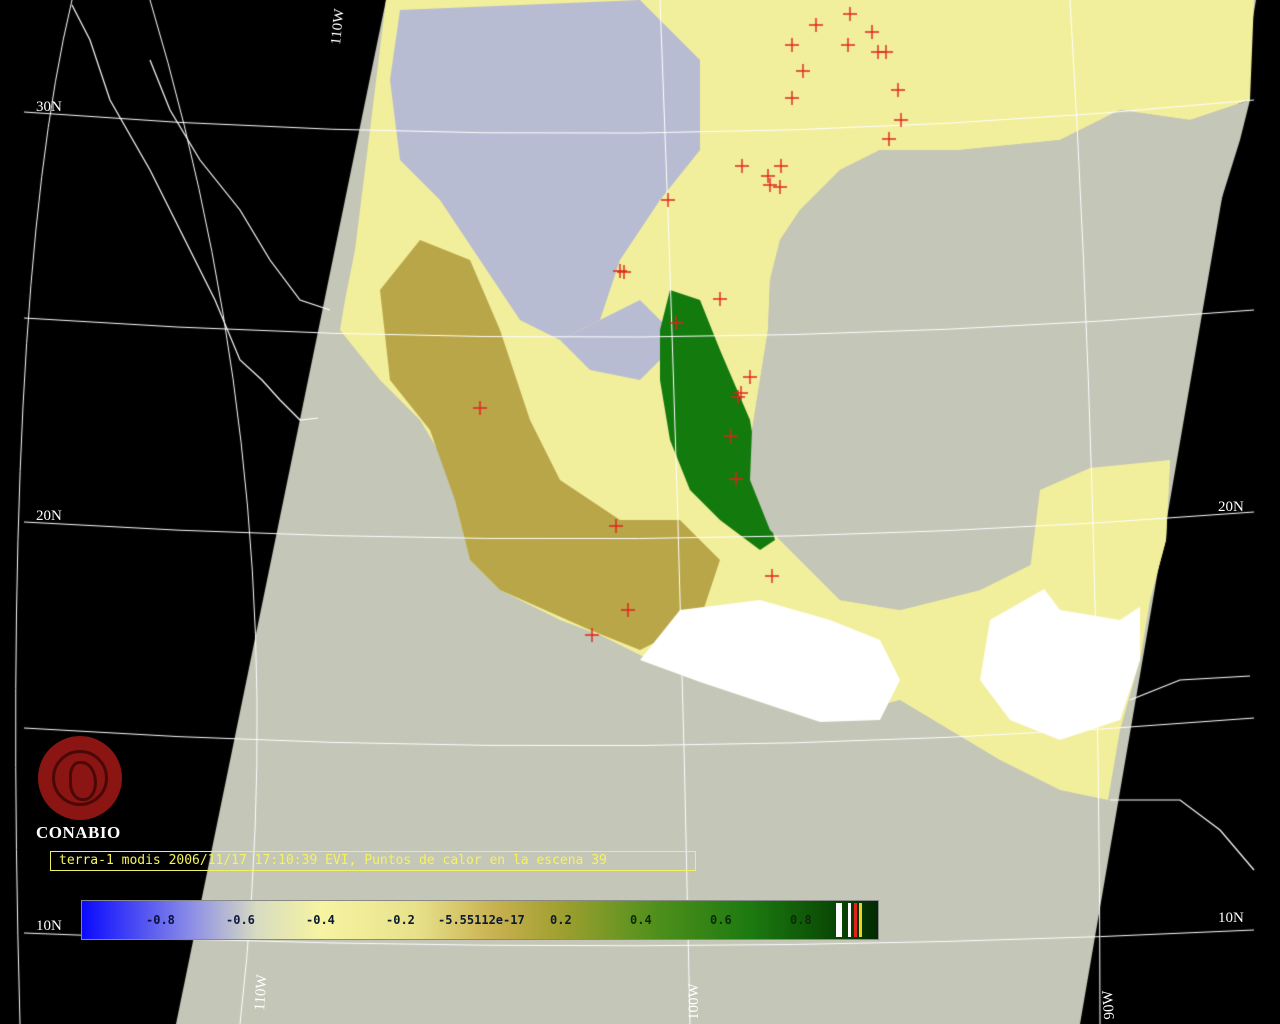  I want to click on colorbar-tick: 0.8, so click(801, 920).